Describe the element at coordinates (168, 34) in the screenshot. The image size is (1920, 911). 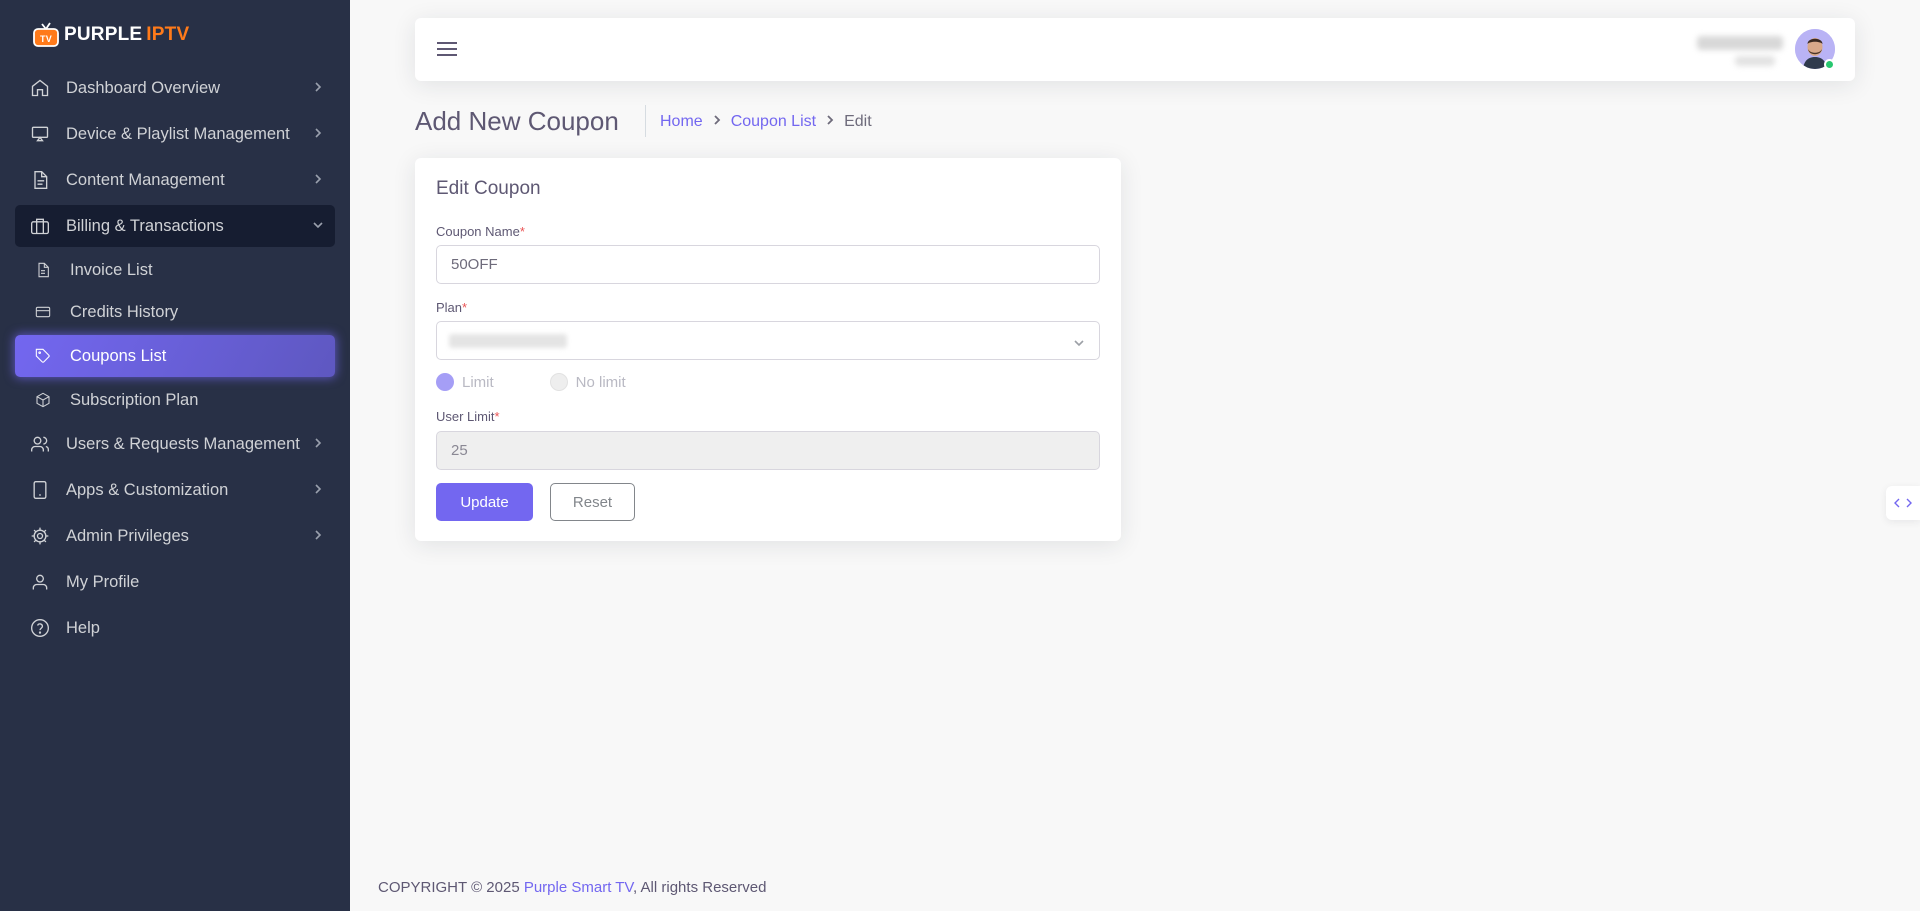
I see `brand-name-part2: IPTV` at that location.